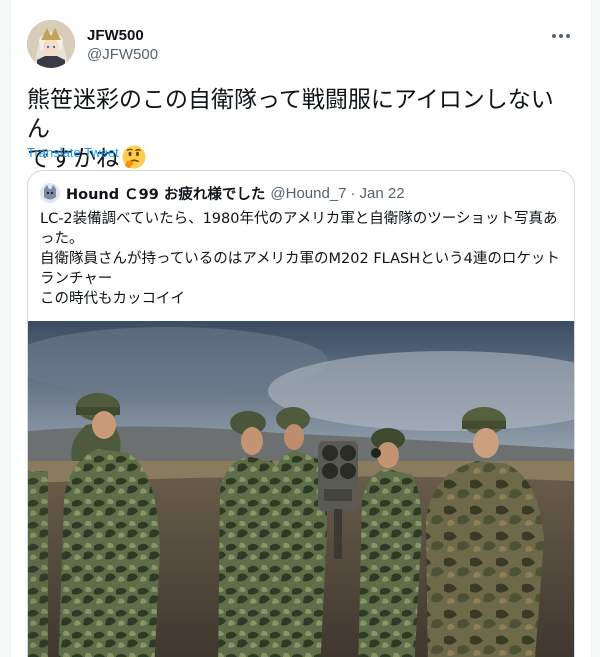 The height and width of the screenshot is (657, 600). What do you see at coordinates (301, 46) in the screenshot?
I see `tweet-header: JFW500 @JFW500` at bounding box center [301, 46].